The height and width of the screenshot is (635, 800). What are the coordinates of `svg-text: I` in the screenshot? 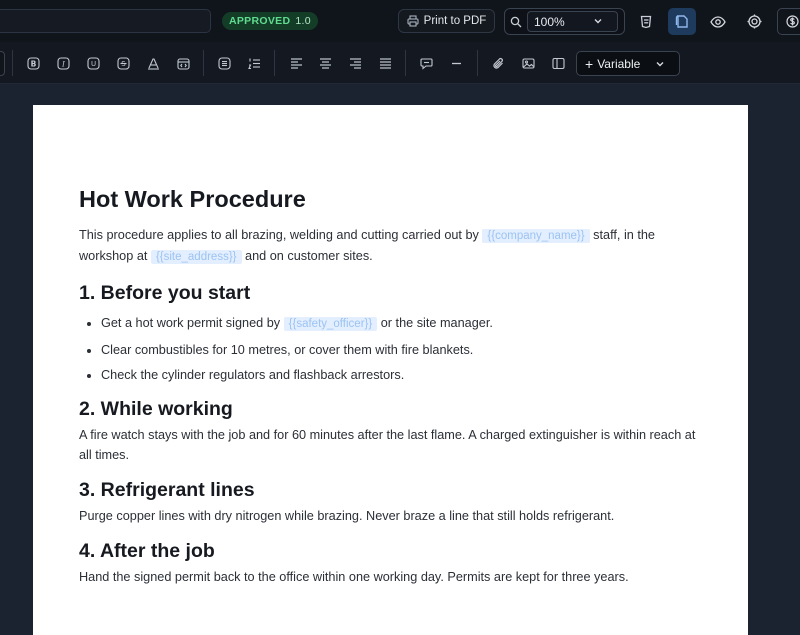 It's located at (63, 63).